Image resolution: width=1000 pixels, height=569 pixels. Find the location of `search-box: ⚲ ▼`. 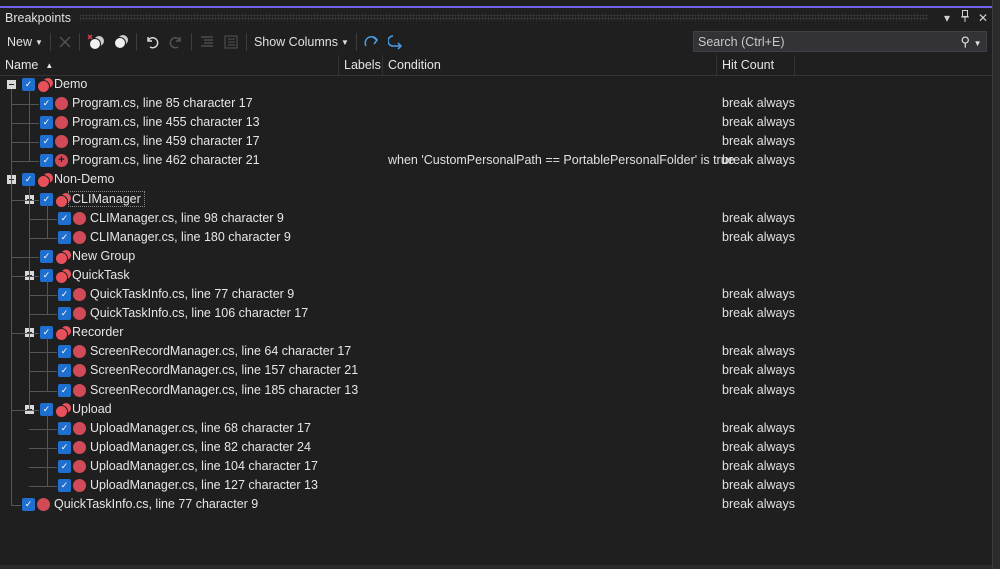

search-box: ⚲ ▼ is located at coordinates (840, 41).